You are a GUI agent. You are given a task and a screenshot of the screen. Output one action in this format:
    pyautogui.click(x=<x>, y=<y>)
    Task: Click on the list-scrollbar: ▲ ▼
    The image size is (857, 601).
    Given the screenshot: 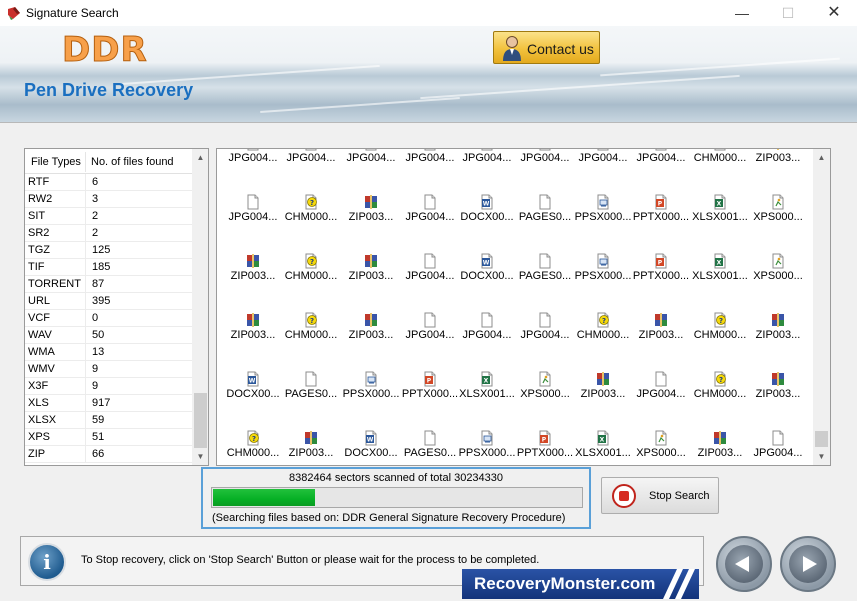 What is the action you would take?
    pyautogui.click(x=200, y=307)
    